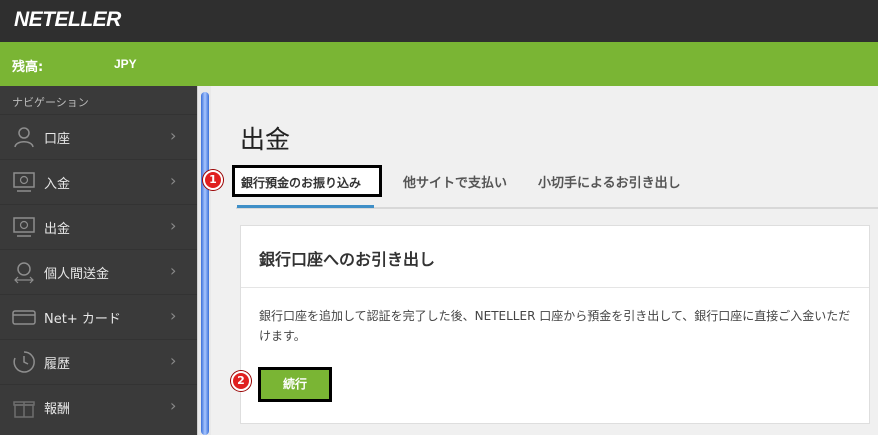 Image resolution: width=878 pixels, height=435 pixels. What do you see at coordinates (555, 287) in the screenshot?
I see `panel-divider` at bounding box center [555, 287].